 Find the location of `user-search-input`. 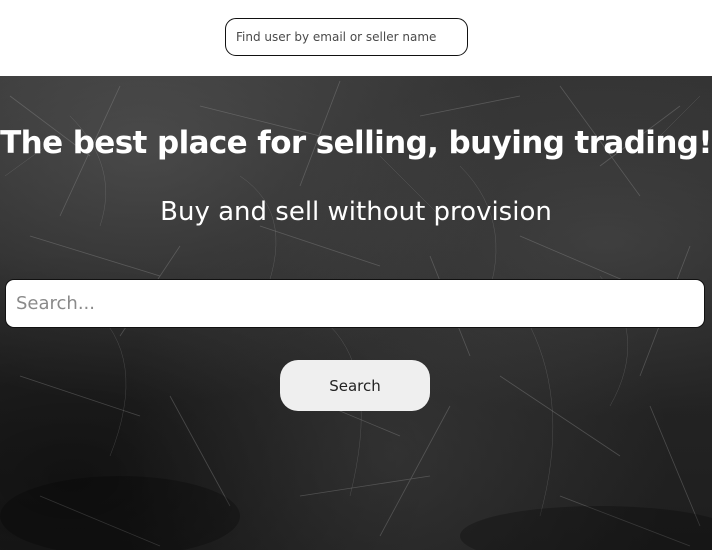

user-search-input is located at coordinates (346, 37).